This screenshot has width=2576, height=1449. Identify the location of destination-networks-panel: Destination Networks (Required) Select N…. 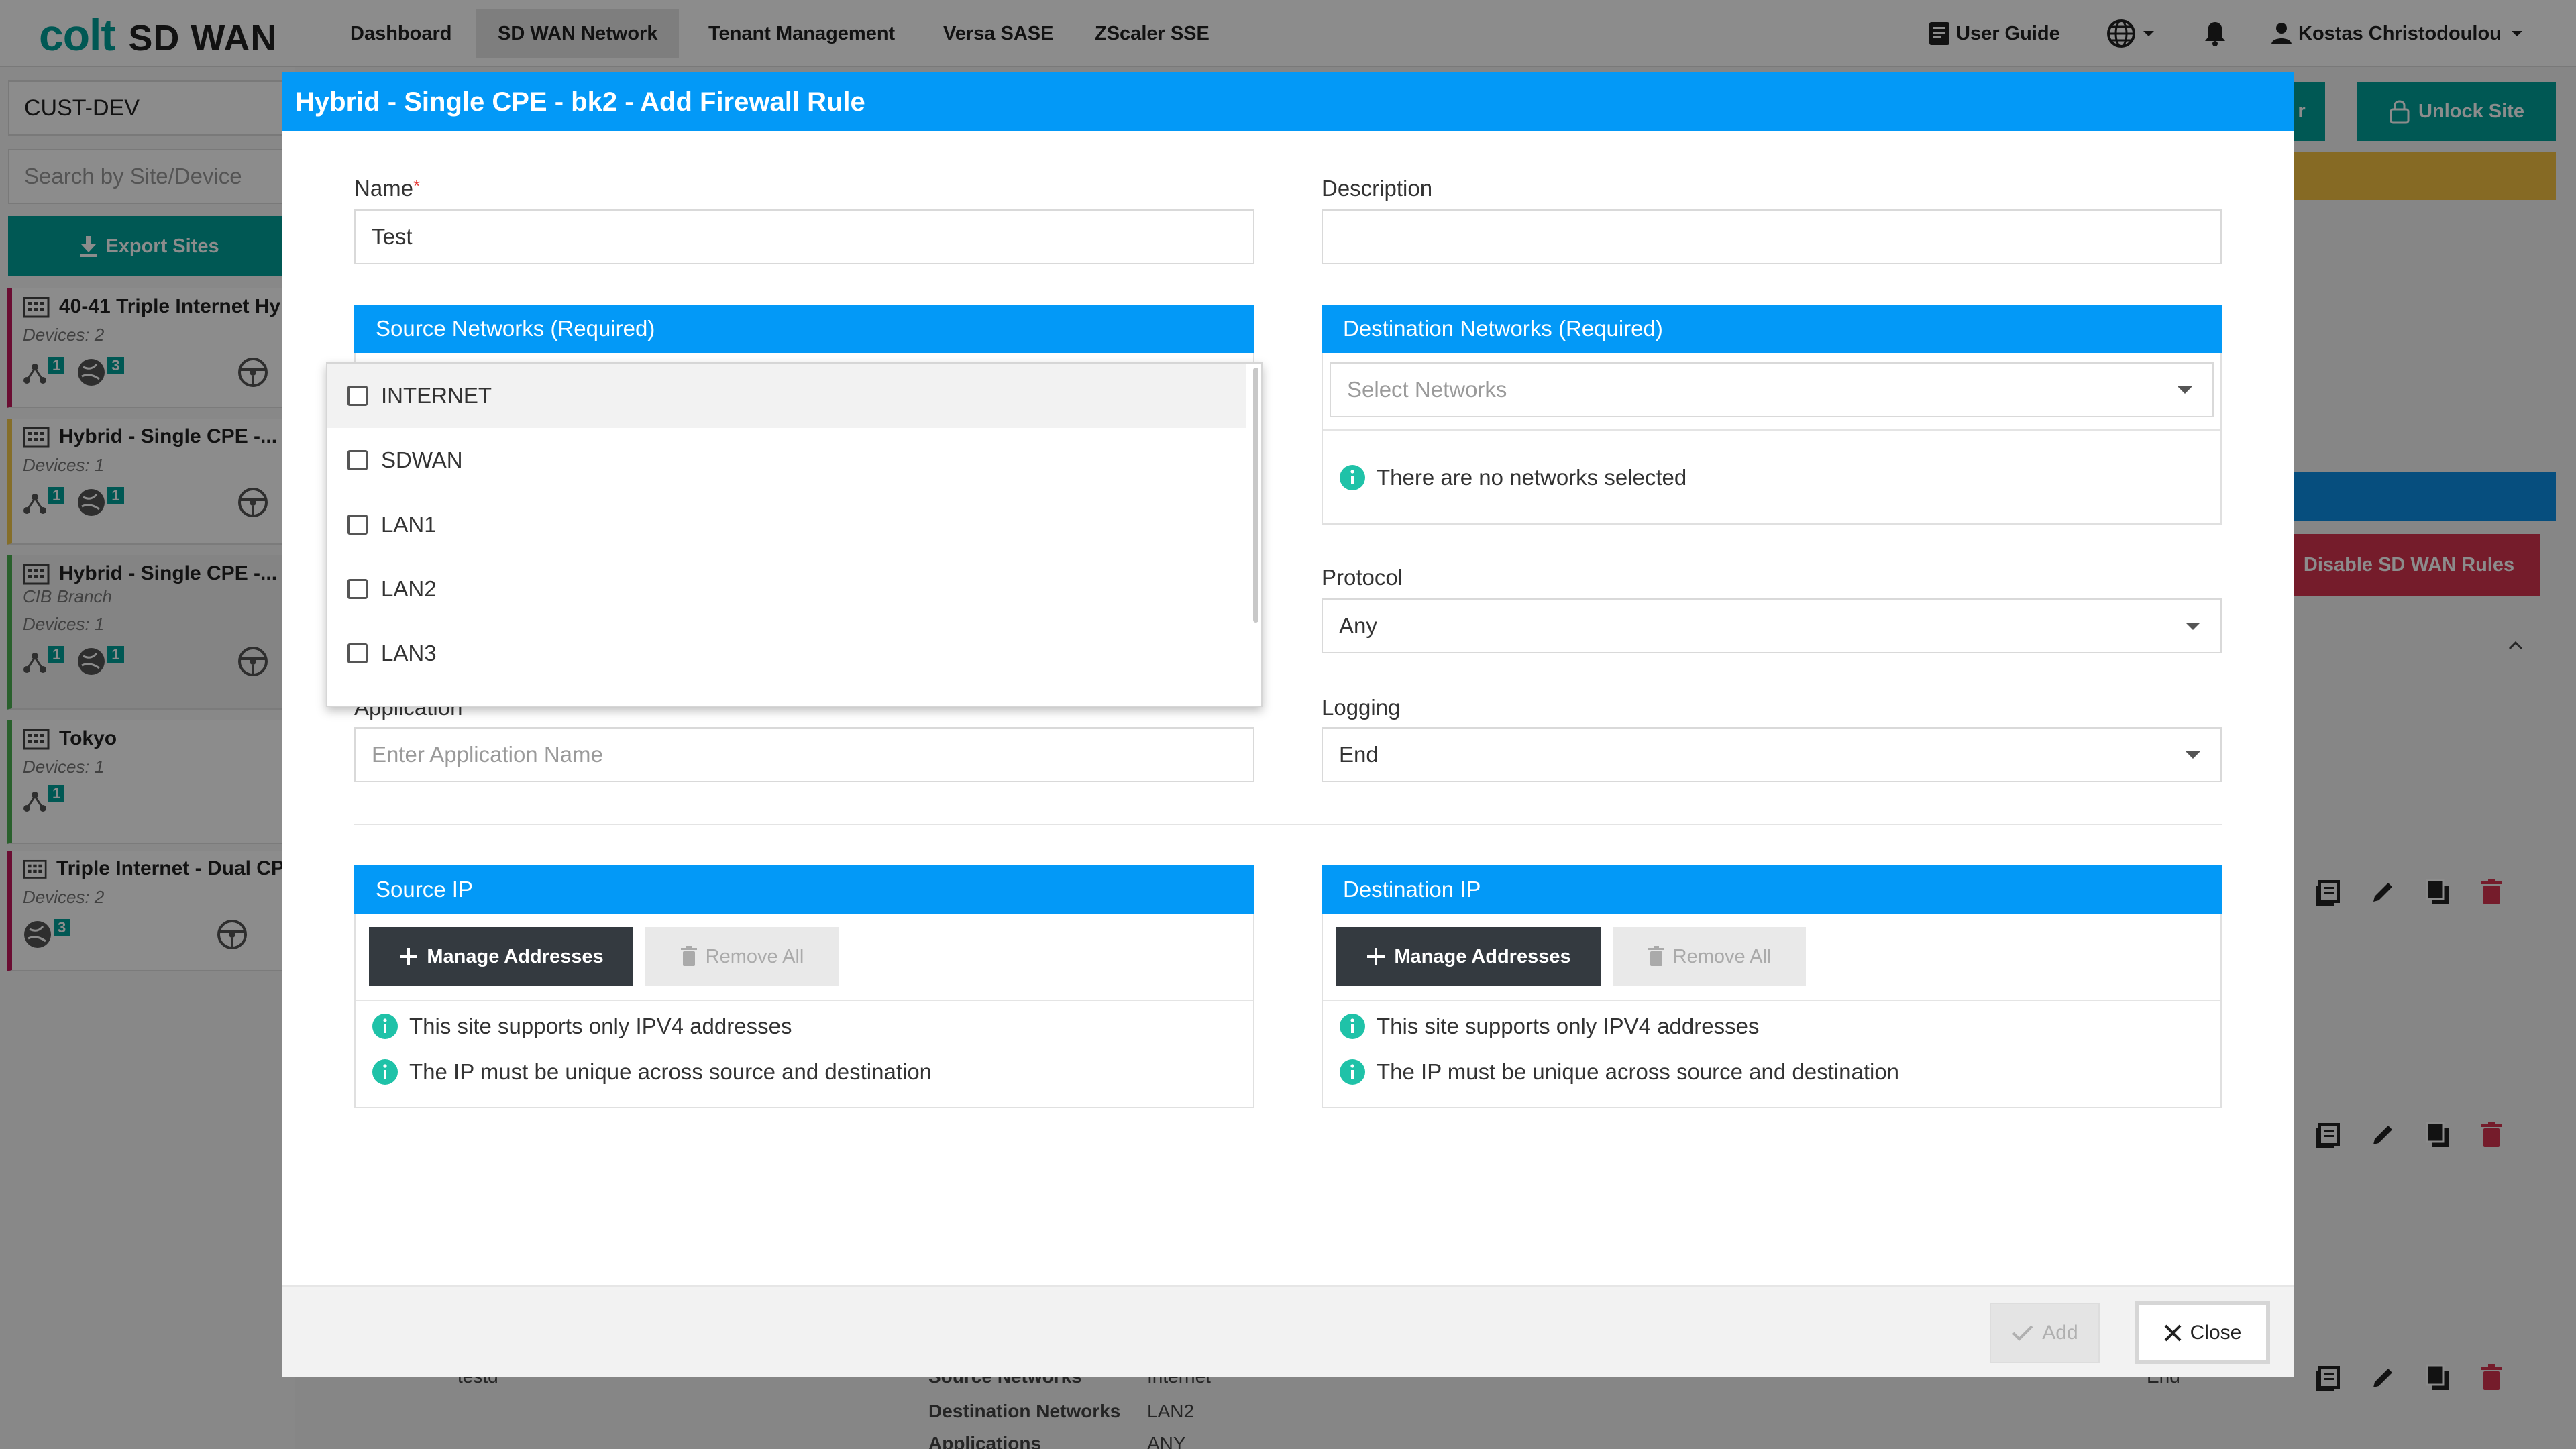
(1772, 415).